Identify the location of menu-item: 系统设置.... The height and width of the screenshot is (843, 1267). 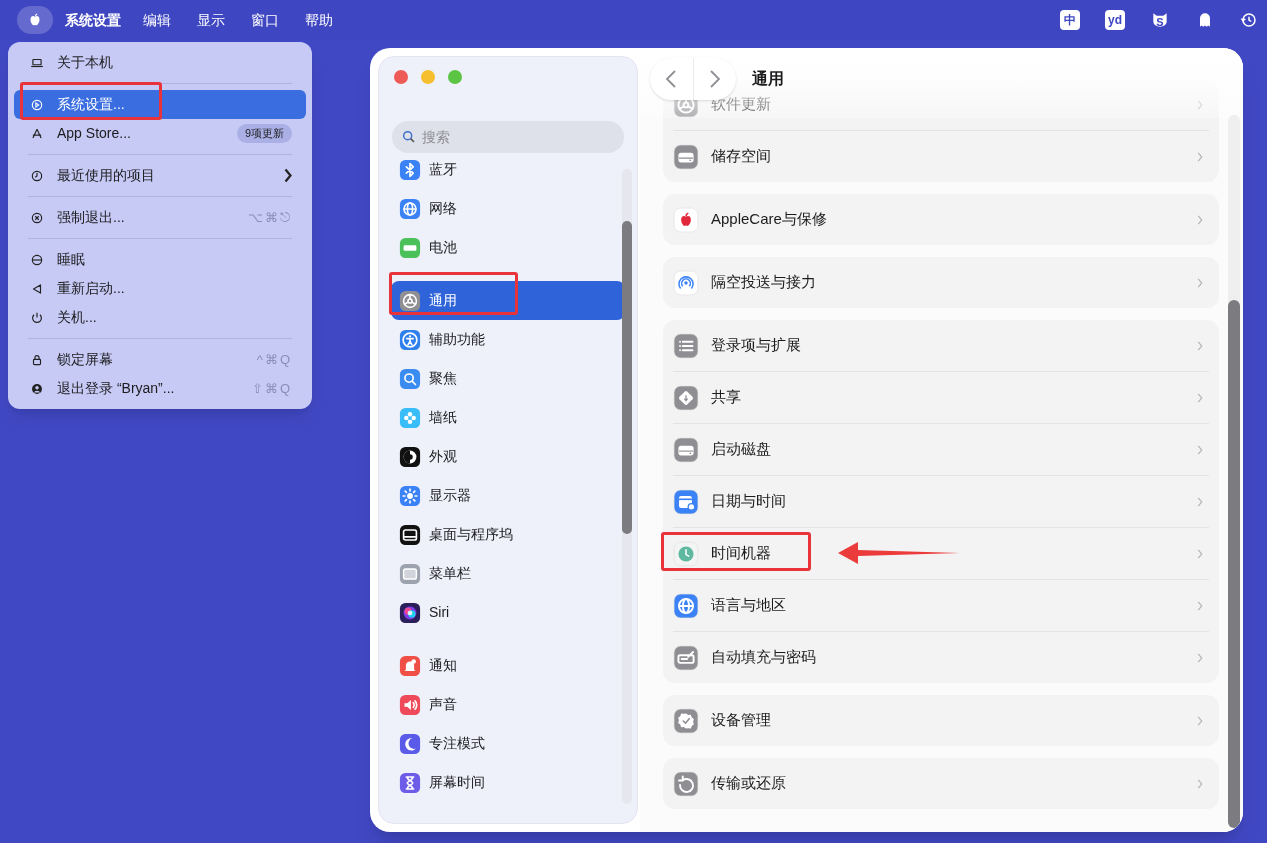
(160, 104).